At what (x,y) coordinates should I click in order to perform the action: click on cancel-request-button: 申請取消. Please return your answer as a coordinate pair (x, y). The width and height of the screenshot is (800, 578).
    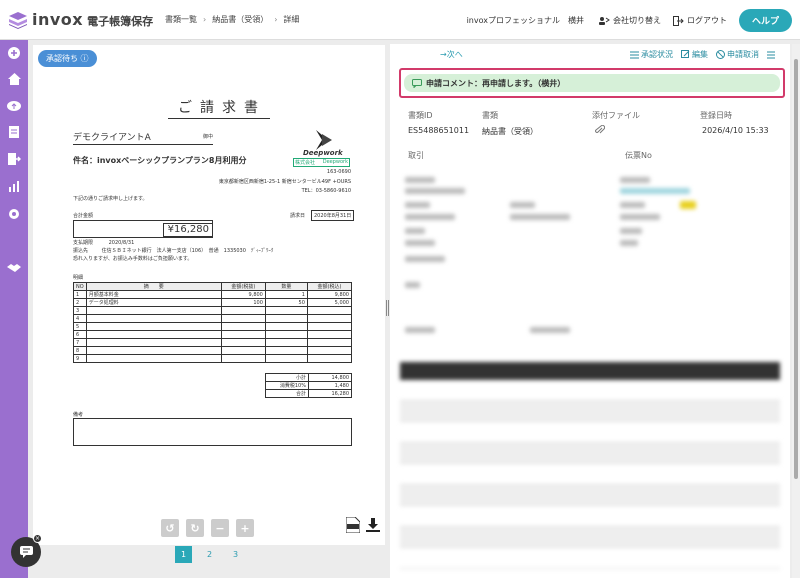
    Looking at the image, I should click on (737, 54).